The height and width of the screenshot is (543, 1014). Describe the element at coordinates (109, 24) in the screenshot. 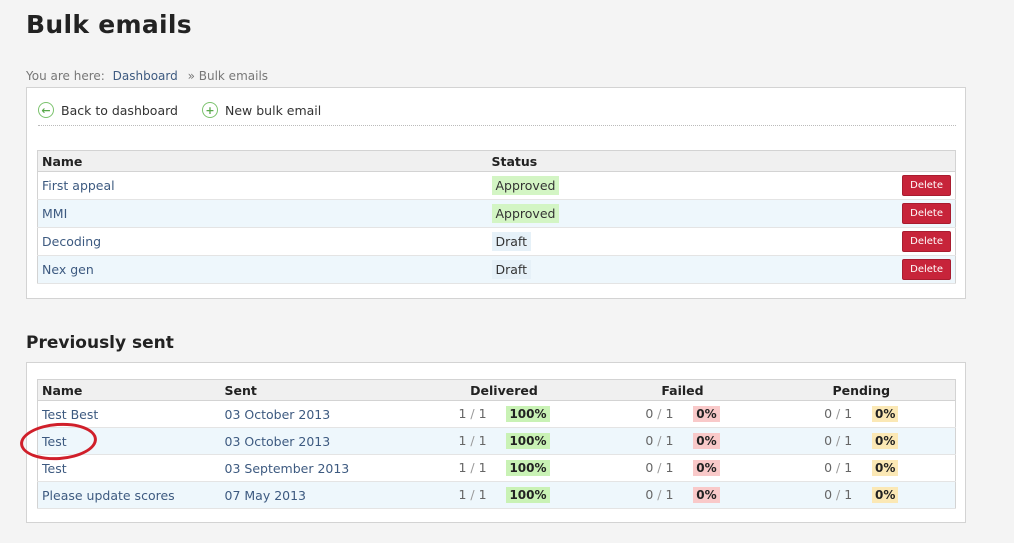

I see `page-title: Bulk emails` at that location.